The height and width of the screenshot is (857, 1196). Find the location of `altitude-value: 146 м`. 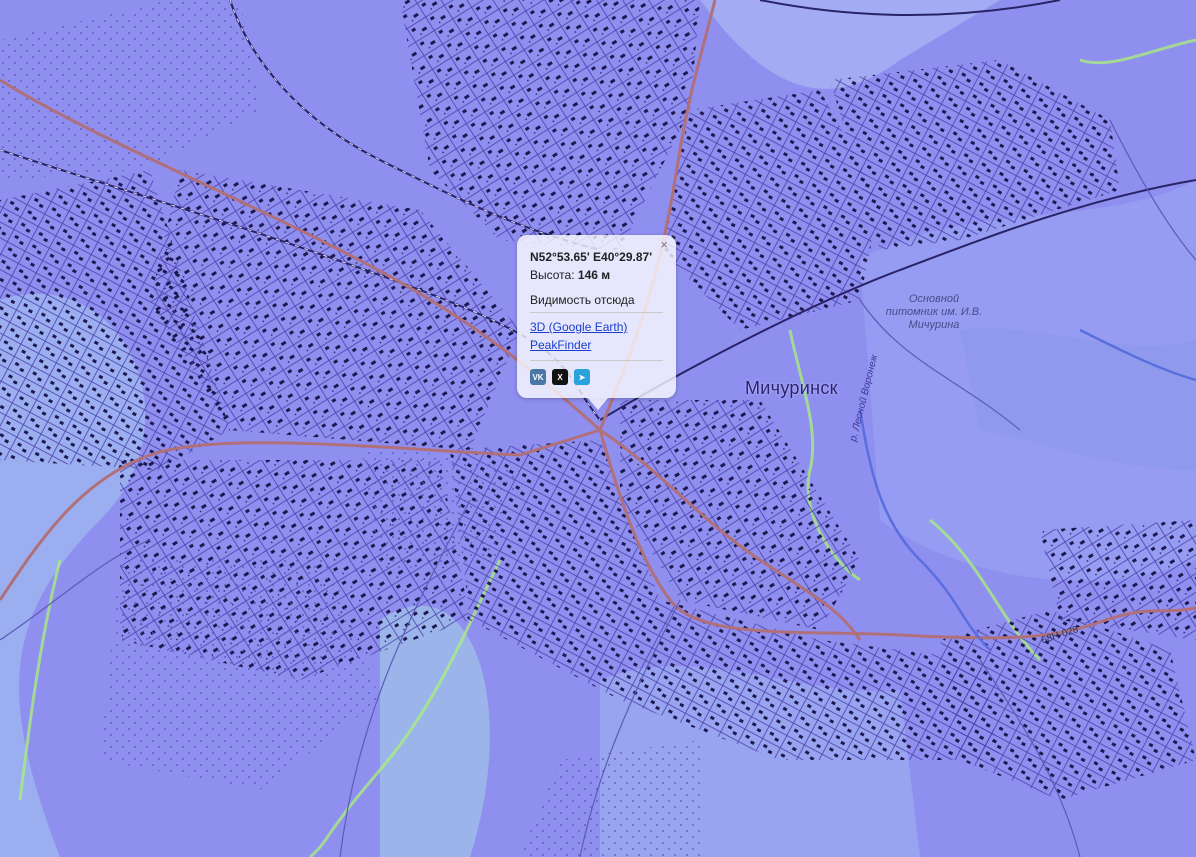

altitude-value: 146 м is located at coordinates (594, 275).